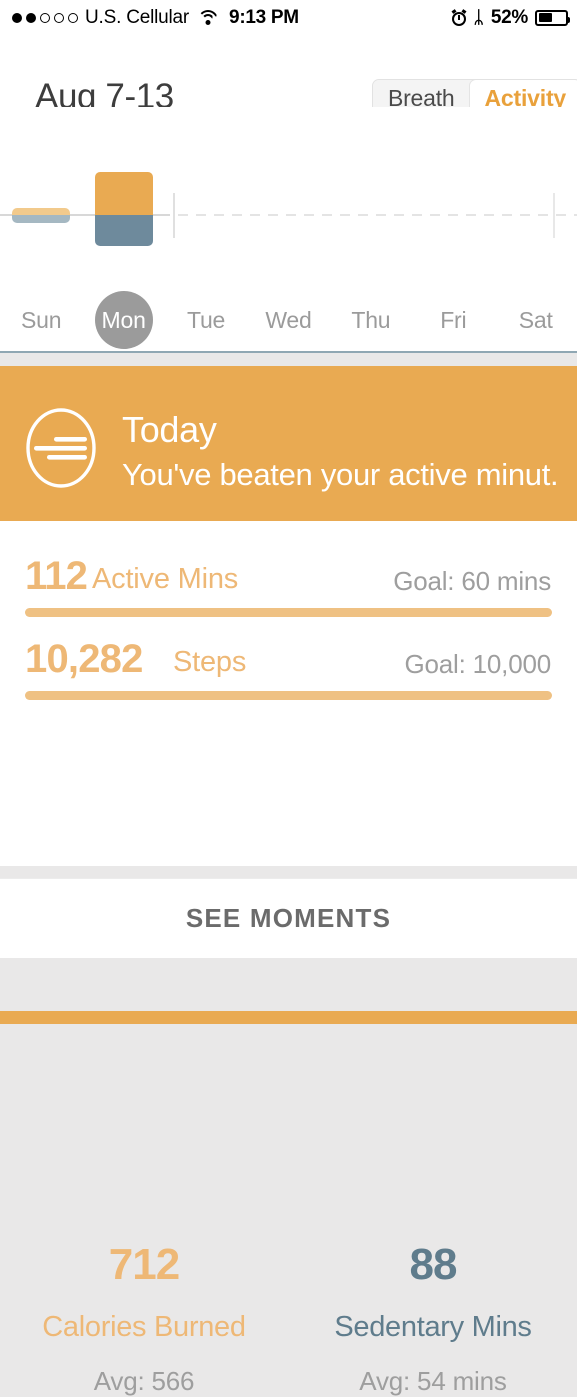 The image size is (577, 1397). What do you see at coordinates (552, 17) in the screenshot?
I see `battery-icon` at bounding box center [552, 17].